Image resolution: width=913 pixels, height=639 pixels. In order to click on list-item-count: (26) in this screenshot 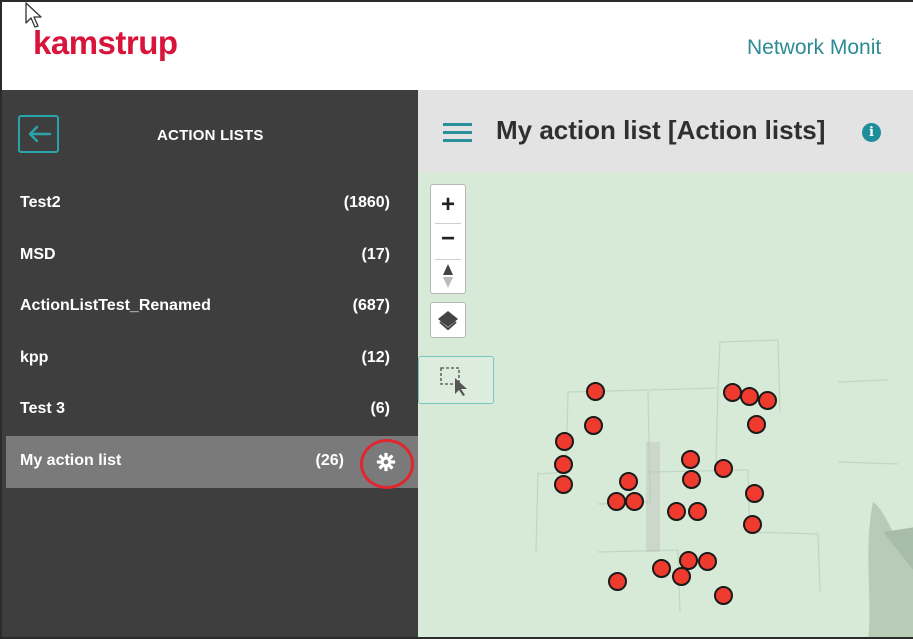, I will do `click(329, 460)`.